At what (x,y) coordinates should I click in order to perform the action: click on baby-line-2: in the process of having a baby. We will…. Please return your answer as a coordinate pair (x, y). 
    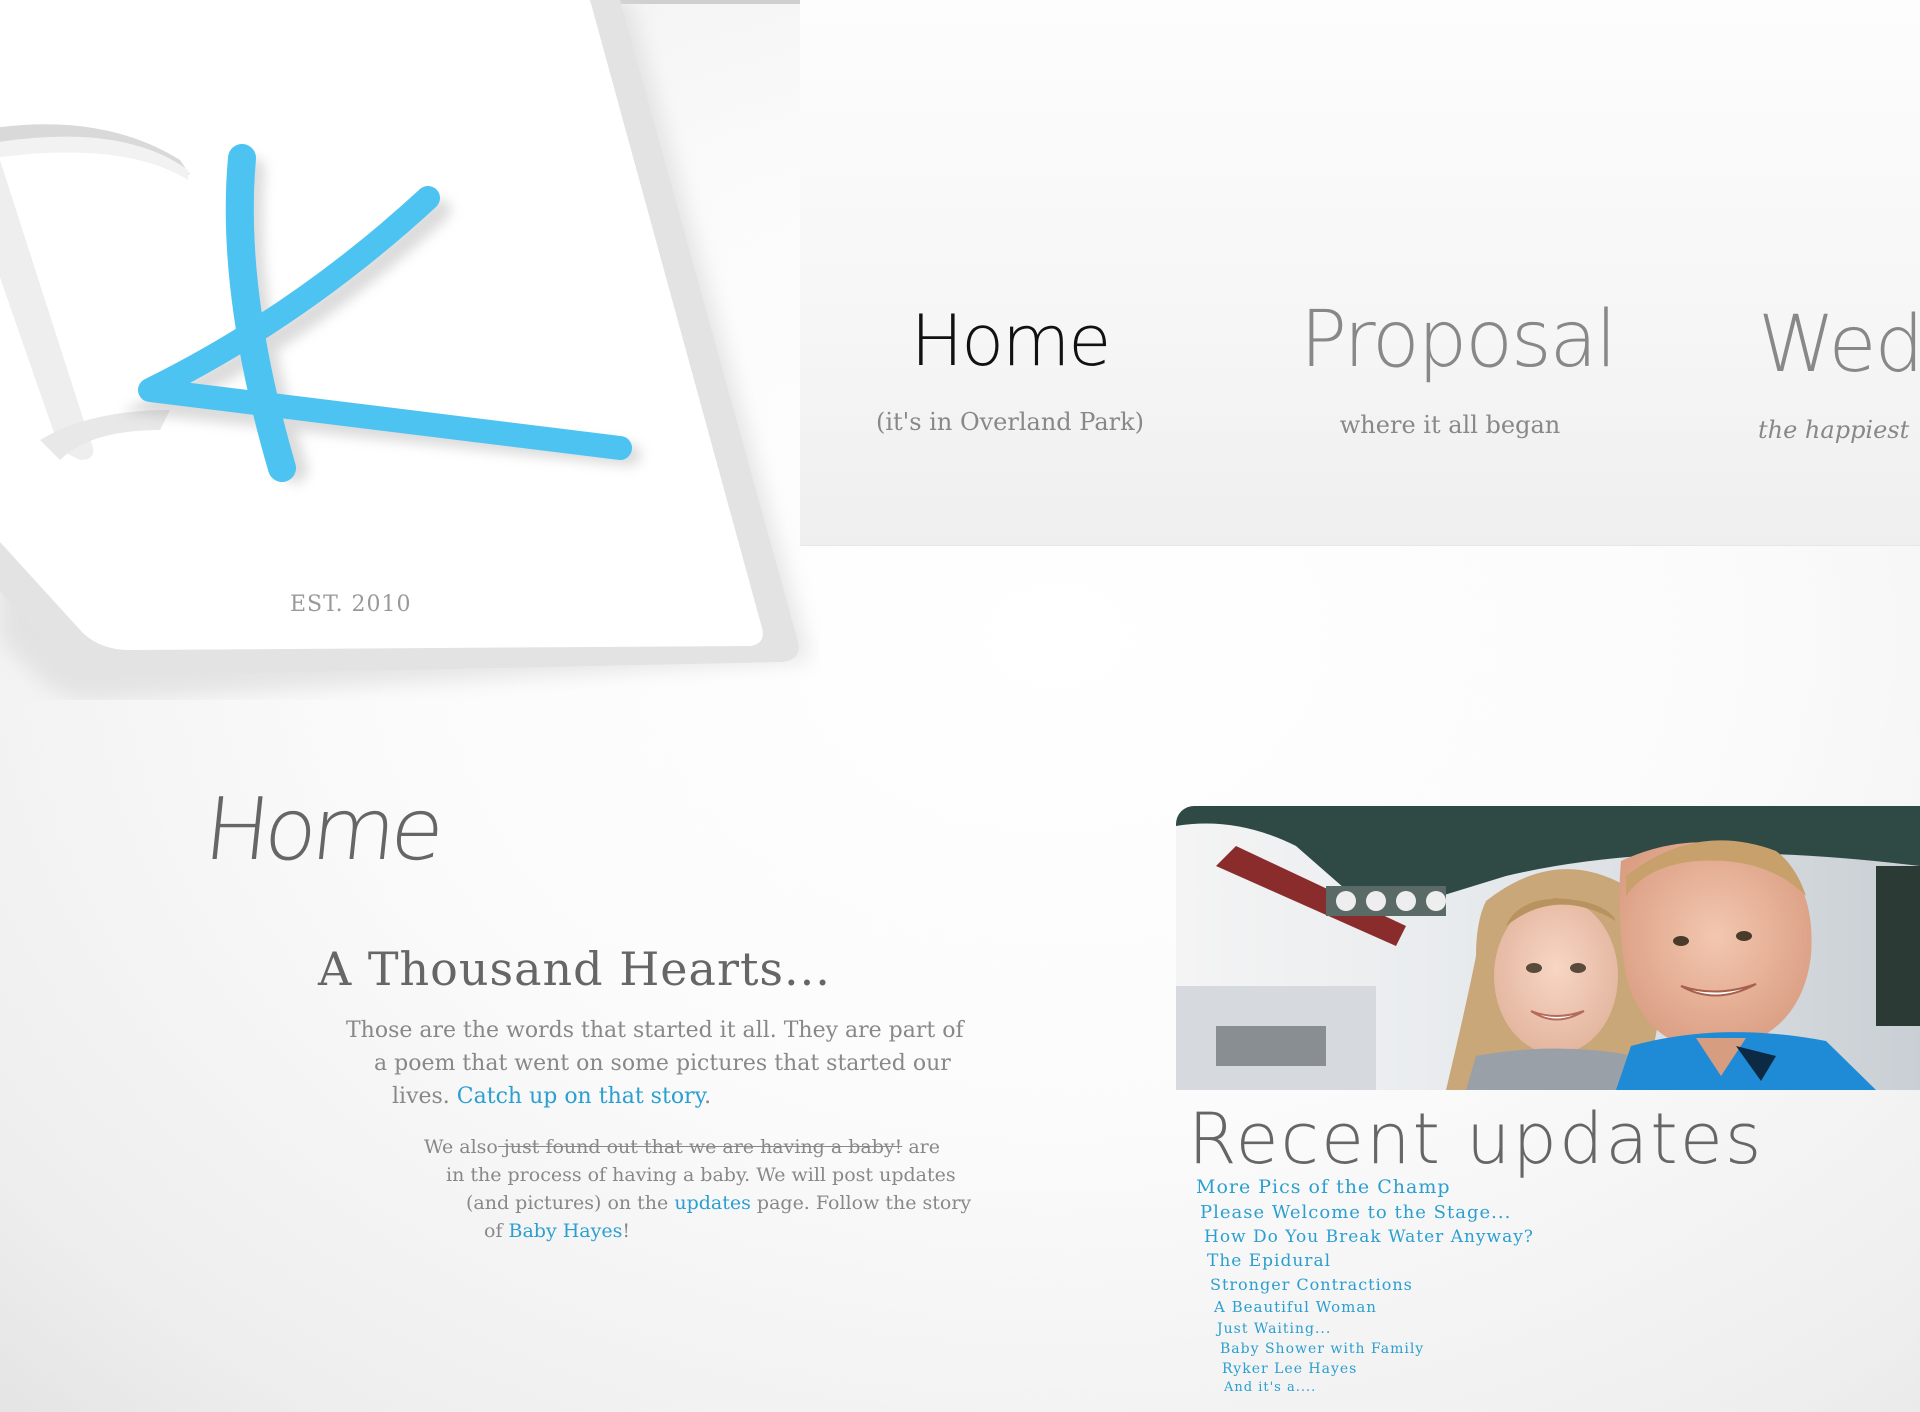
    Looking at the image, I should click on (701, 1175).